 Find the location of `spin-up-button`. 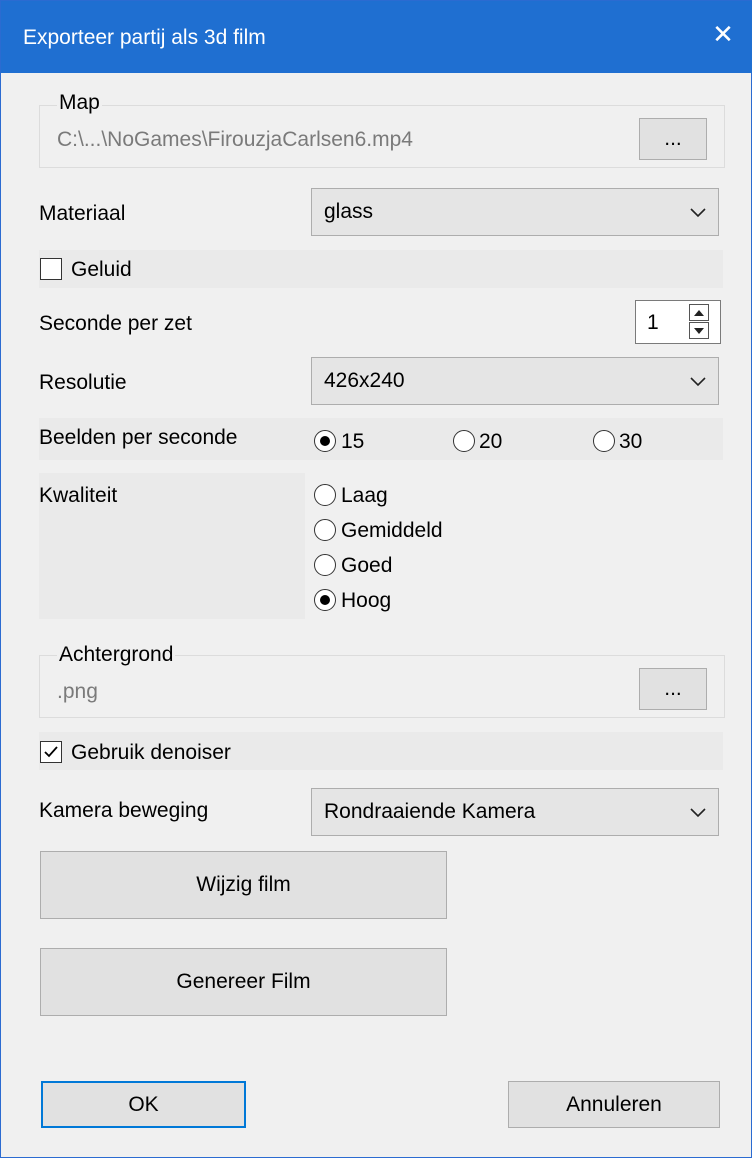

spin-up-button is located at coordinates (699, 312).